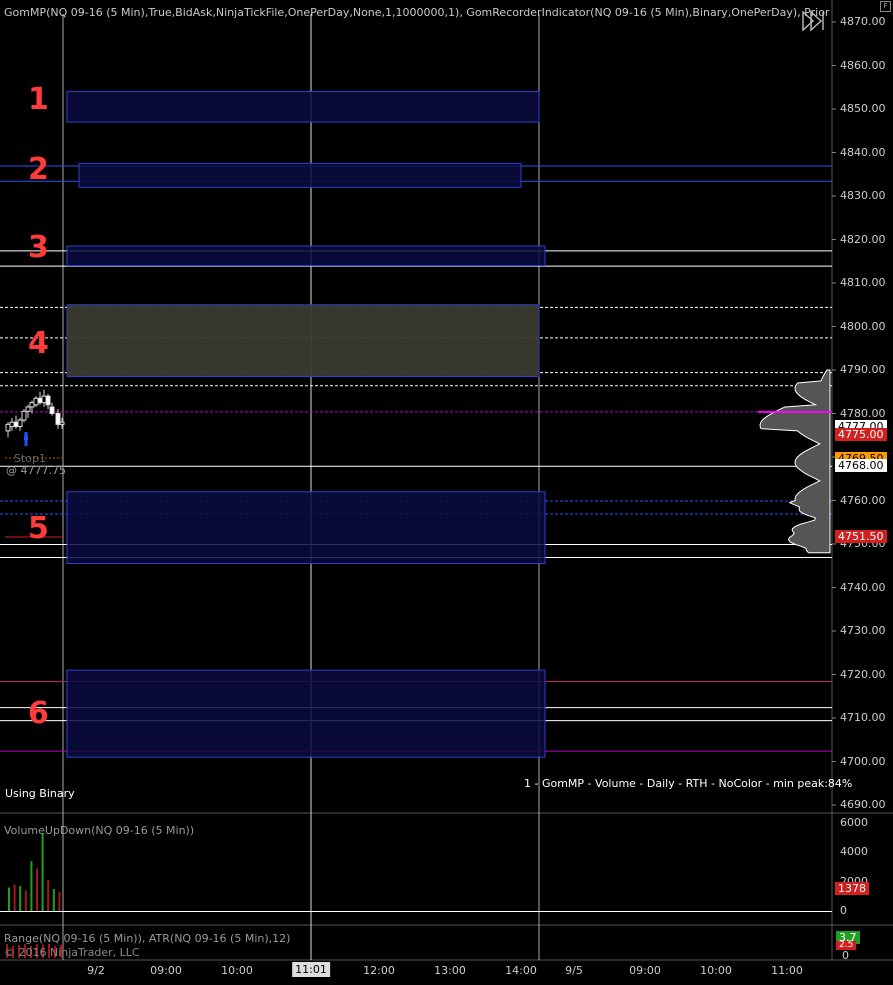  I want to click on price-axis-label: 4780.00, so click(863, 413).